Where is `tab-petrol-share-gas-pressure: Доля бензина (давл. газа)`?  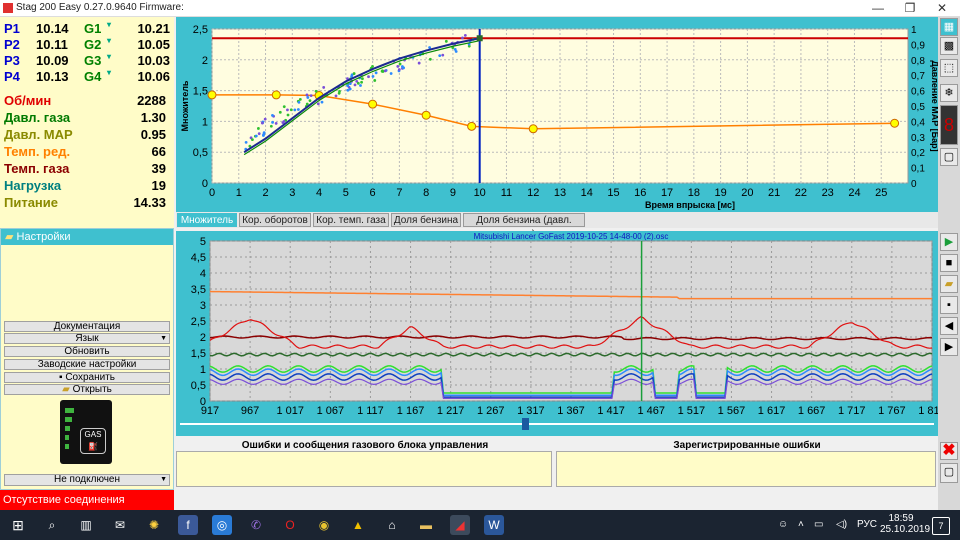 tab-petrol-share-gas-pressure: Доля бензина (давл. газа) is located at coordinates (524, 226).